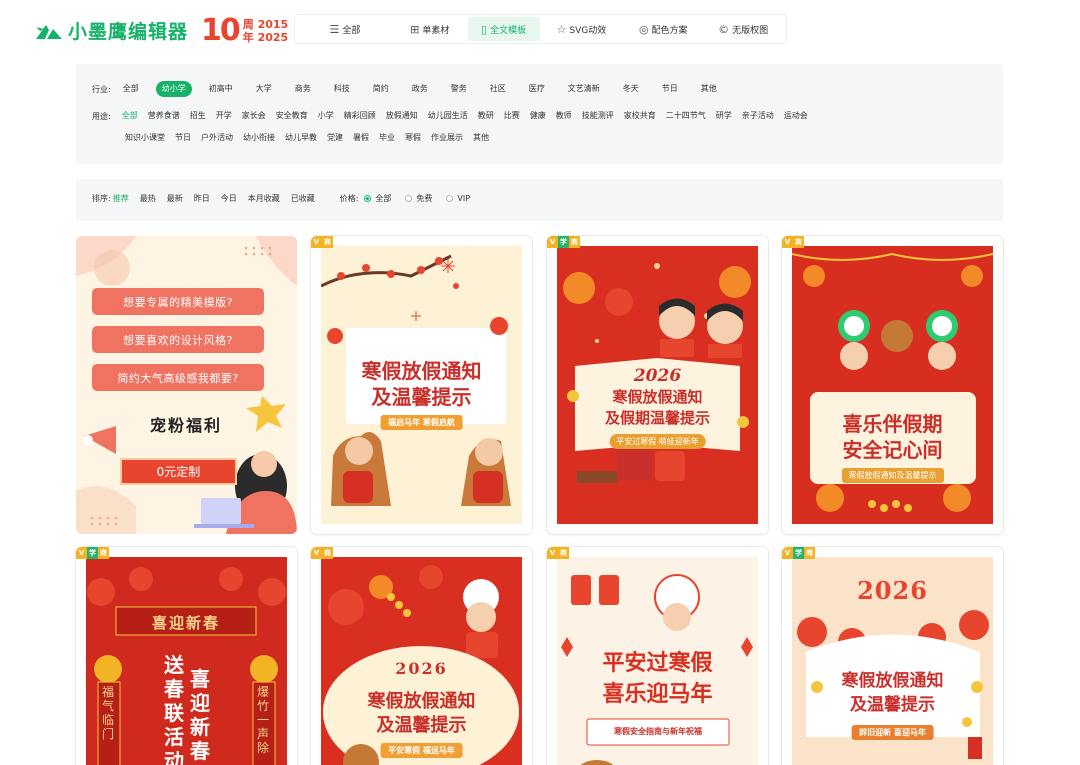 The width and height of the screenshot is (1080, 765). Describe the element at coordinates (175, 198) in the screenshot. I see `sort-option: 最新` at that location.